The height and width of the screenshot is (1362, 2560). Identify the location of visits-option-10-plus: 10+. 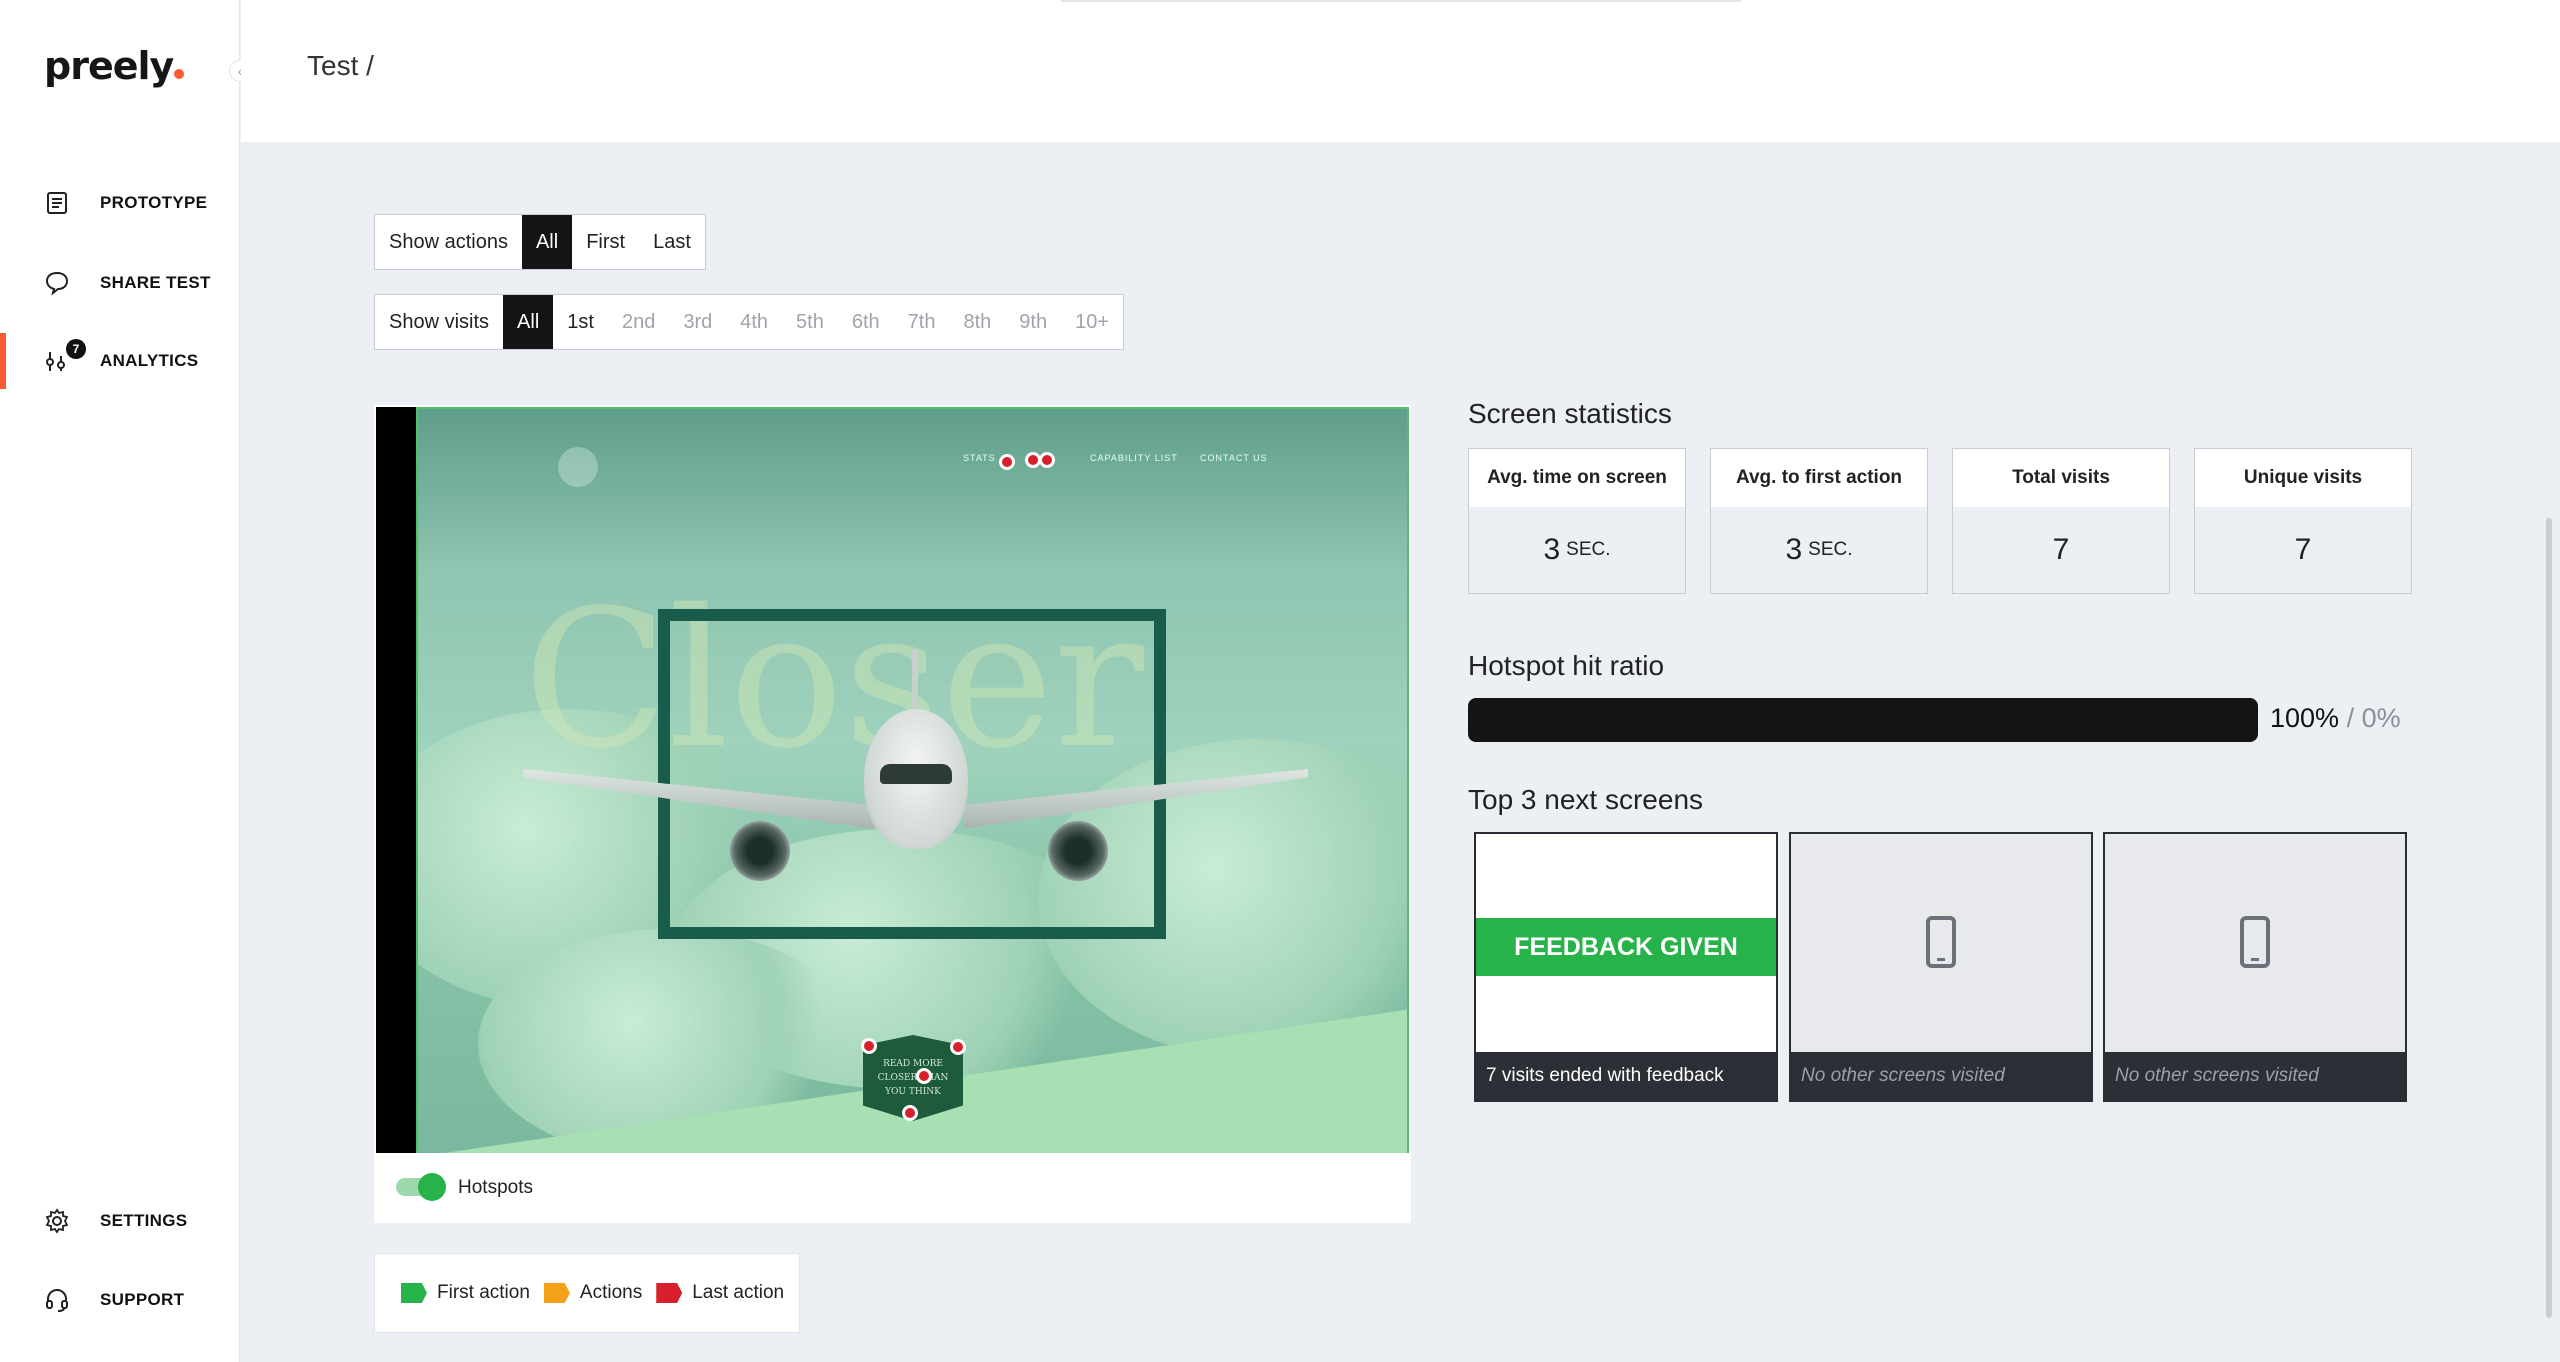
(1092, 321).